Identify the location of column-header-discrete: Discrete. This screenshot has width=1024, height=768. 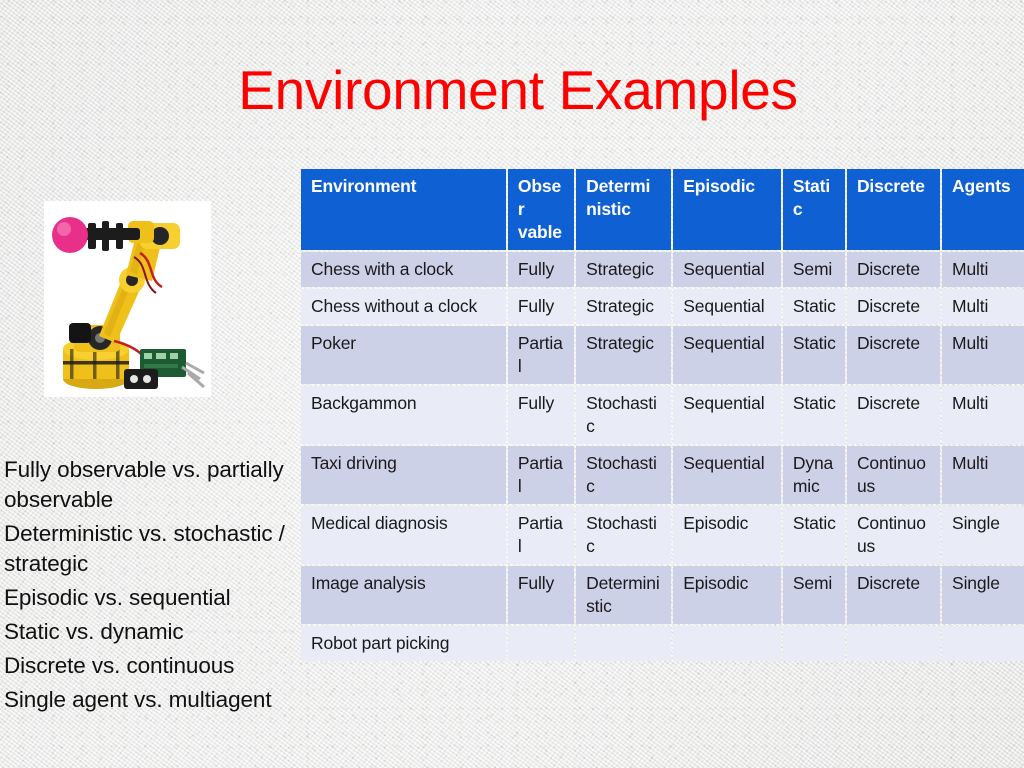
(893, 209).